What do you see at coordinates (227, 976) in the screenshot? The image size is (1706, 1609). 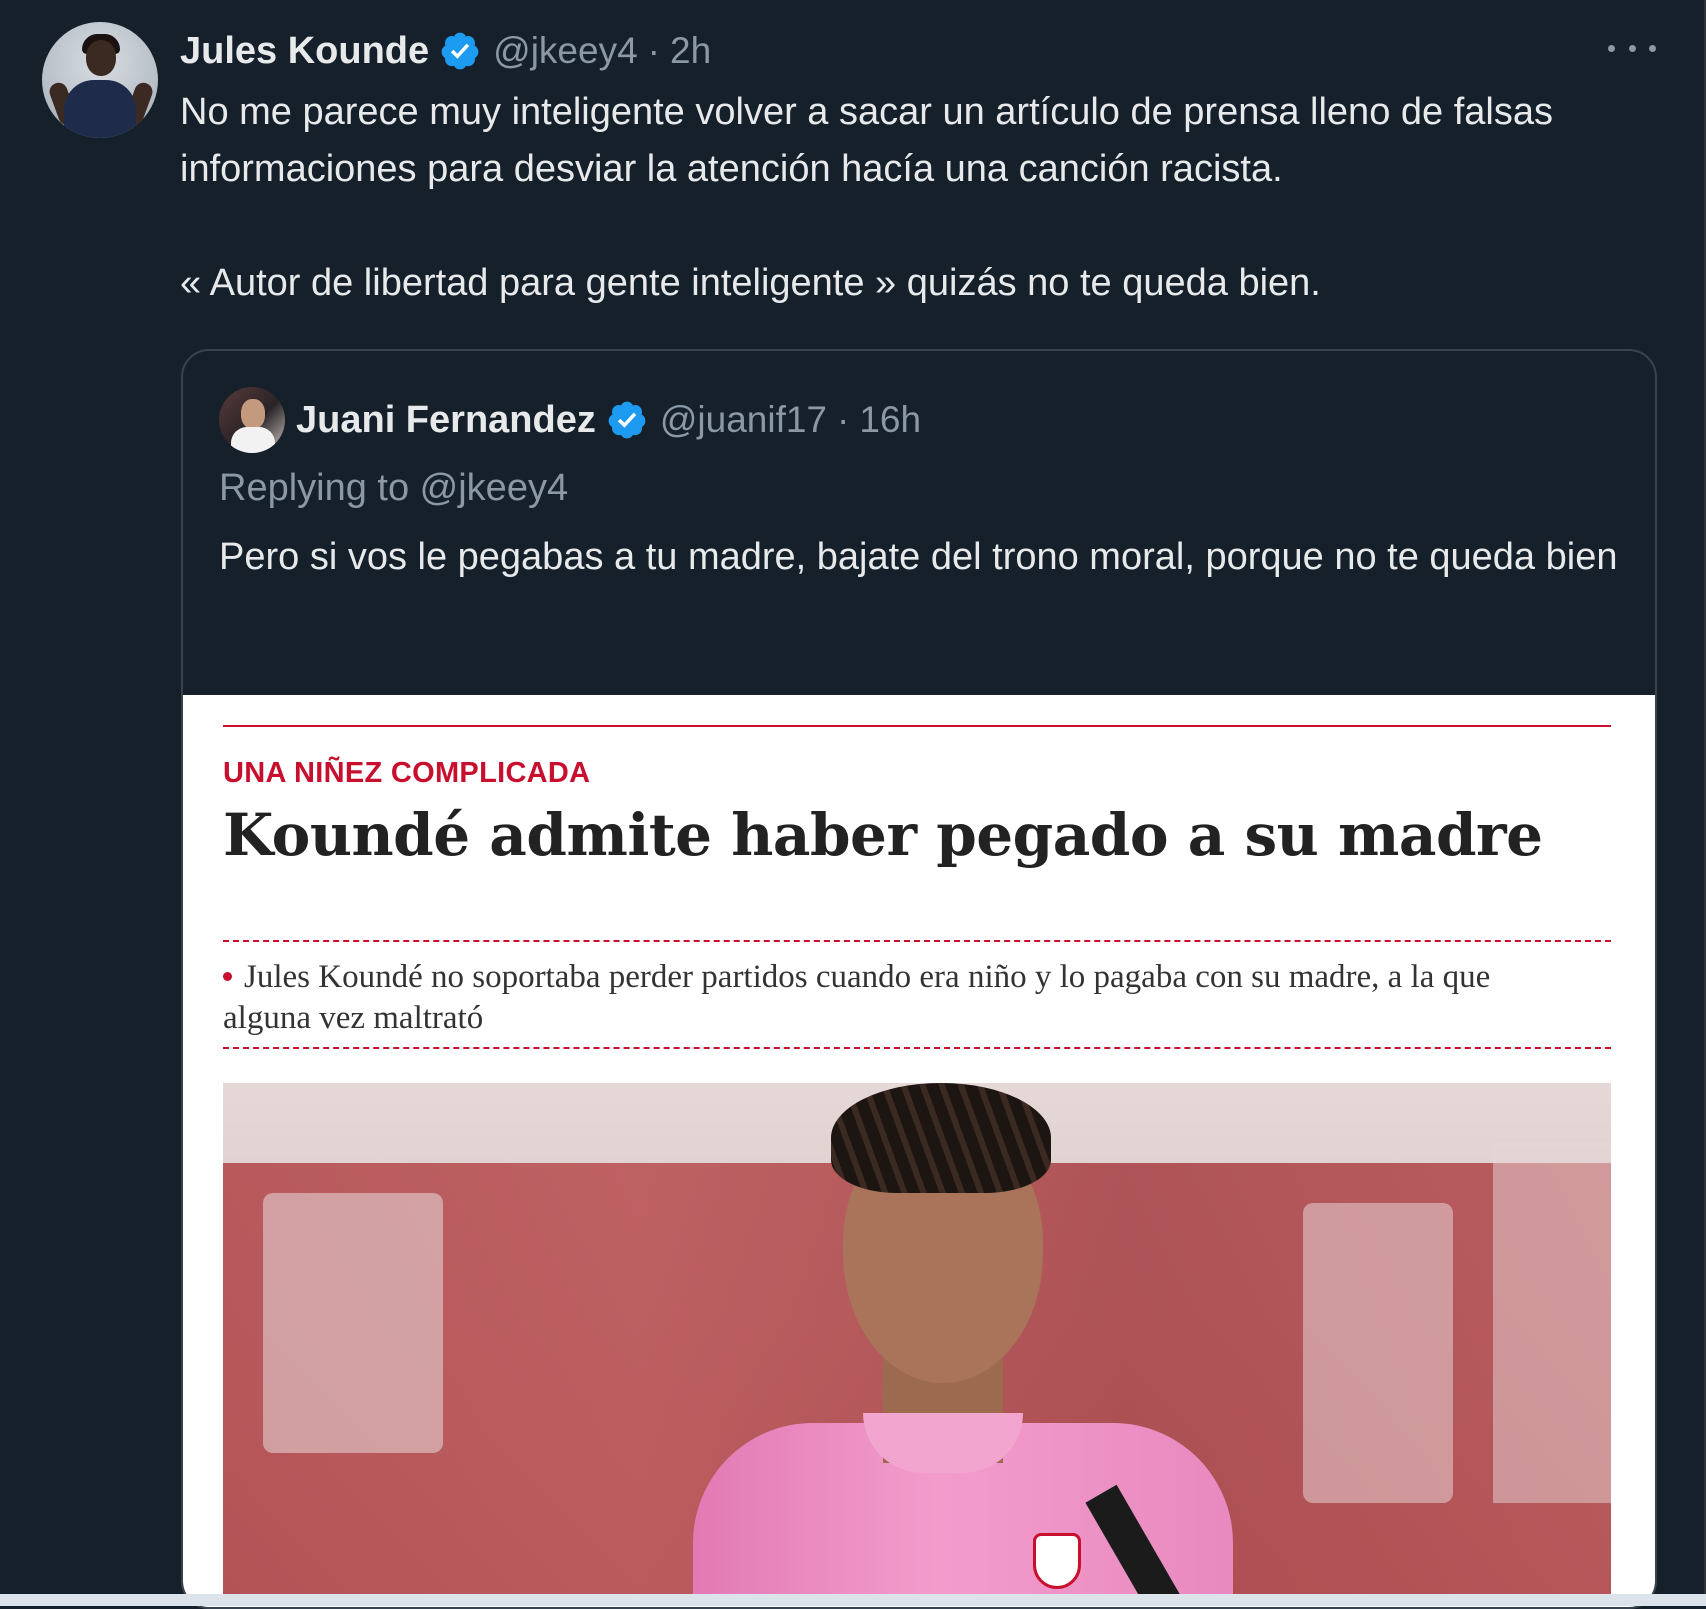 I see `bullet-icon` at bounding box center [227, 976].